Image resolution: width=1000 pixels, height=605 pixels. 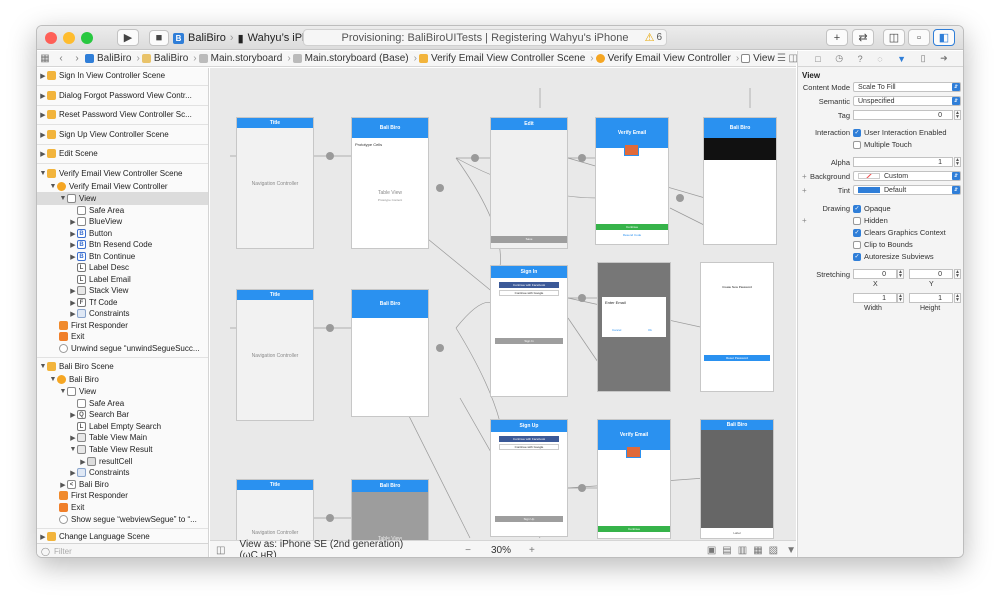 What do you see at coordinates (817, 59) in the screenshot?
I see `file-inspector-icon: □` at bounding box center [817, 59].